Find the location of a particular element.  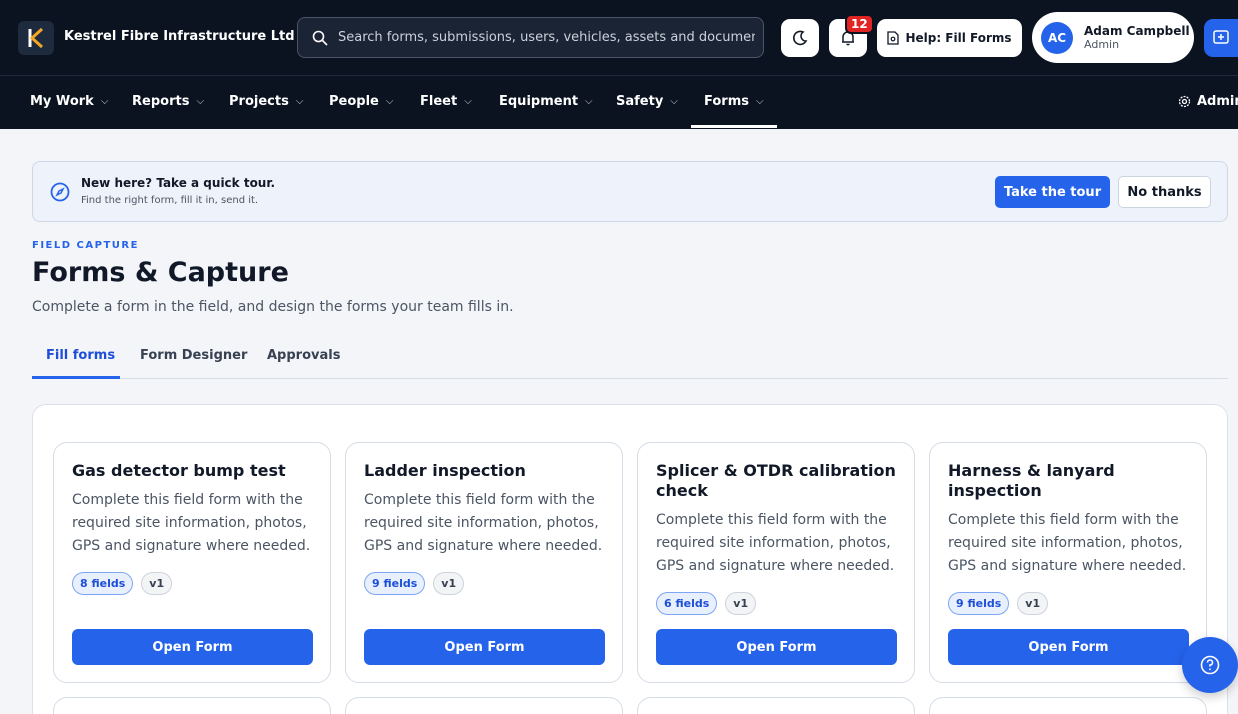

floating-help-button is located at coordinates (1210, 665).